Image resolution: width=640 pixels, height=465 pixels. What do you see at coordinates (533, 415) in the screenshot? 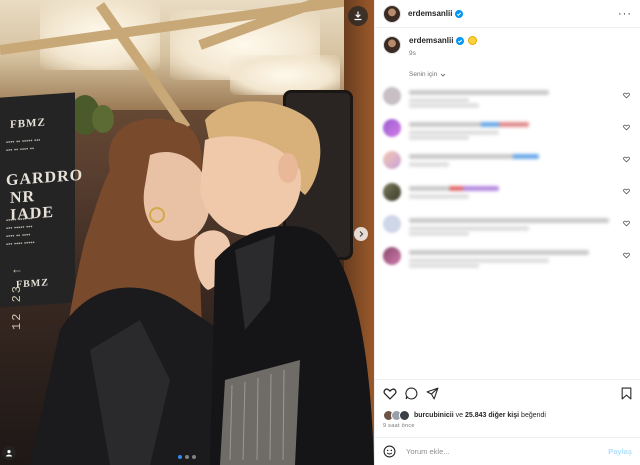
I see `likes-suffix: beğendi` at bounding box center [533, 415].